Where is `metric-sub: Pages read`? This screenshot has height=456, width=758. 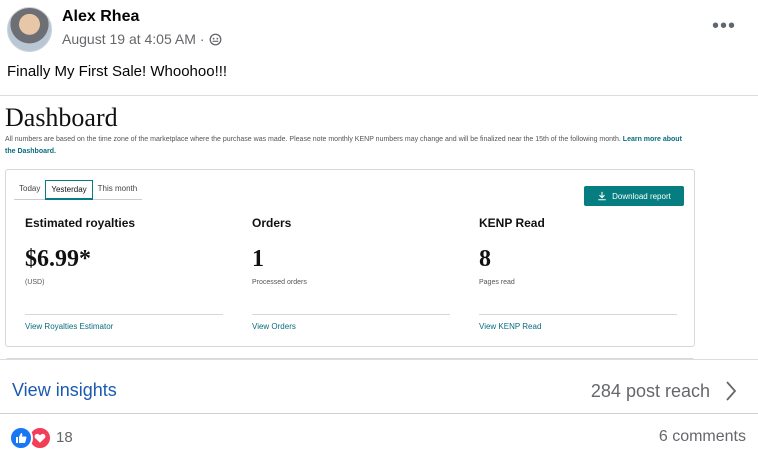 metric-sub: Pages read is located at coordinates (497, 282).